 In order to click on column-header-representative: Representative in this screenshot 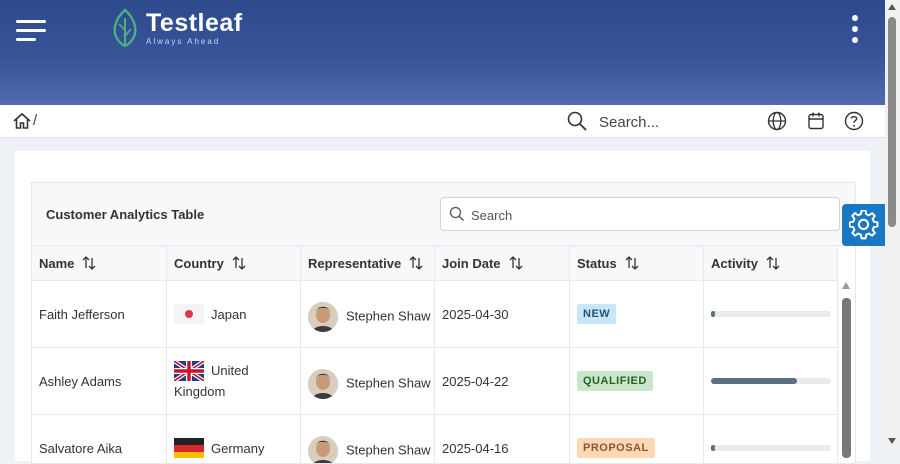, I will do `click(368, 263)`.